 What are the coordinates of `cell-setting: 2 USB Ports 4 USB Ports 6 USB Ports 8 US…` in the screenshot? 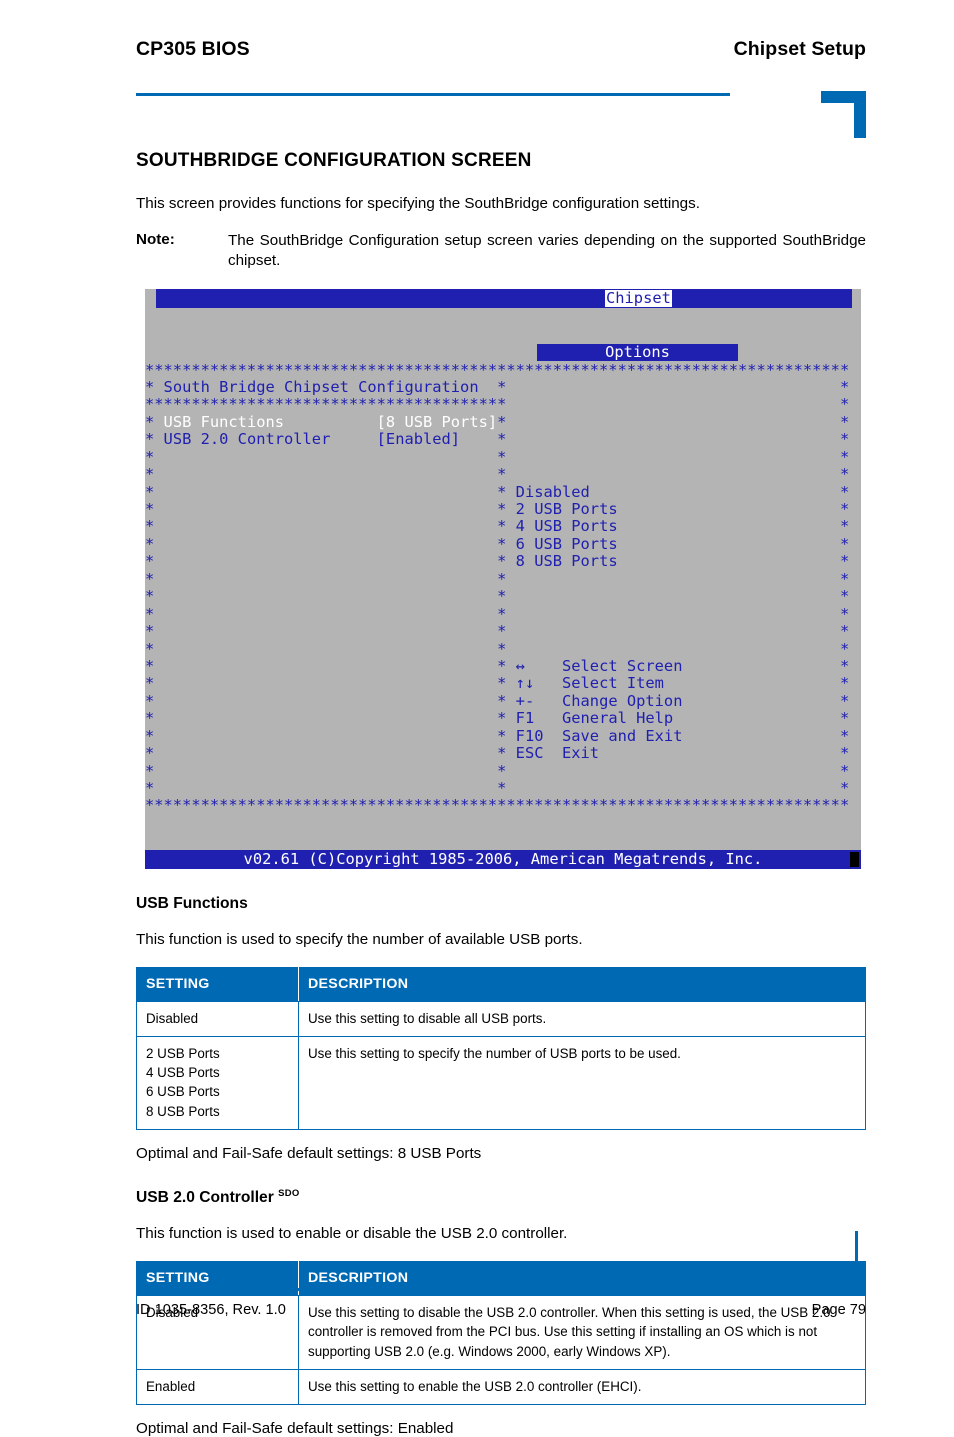 It's located at (217, 1083).